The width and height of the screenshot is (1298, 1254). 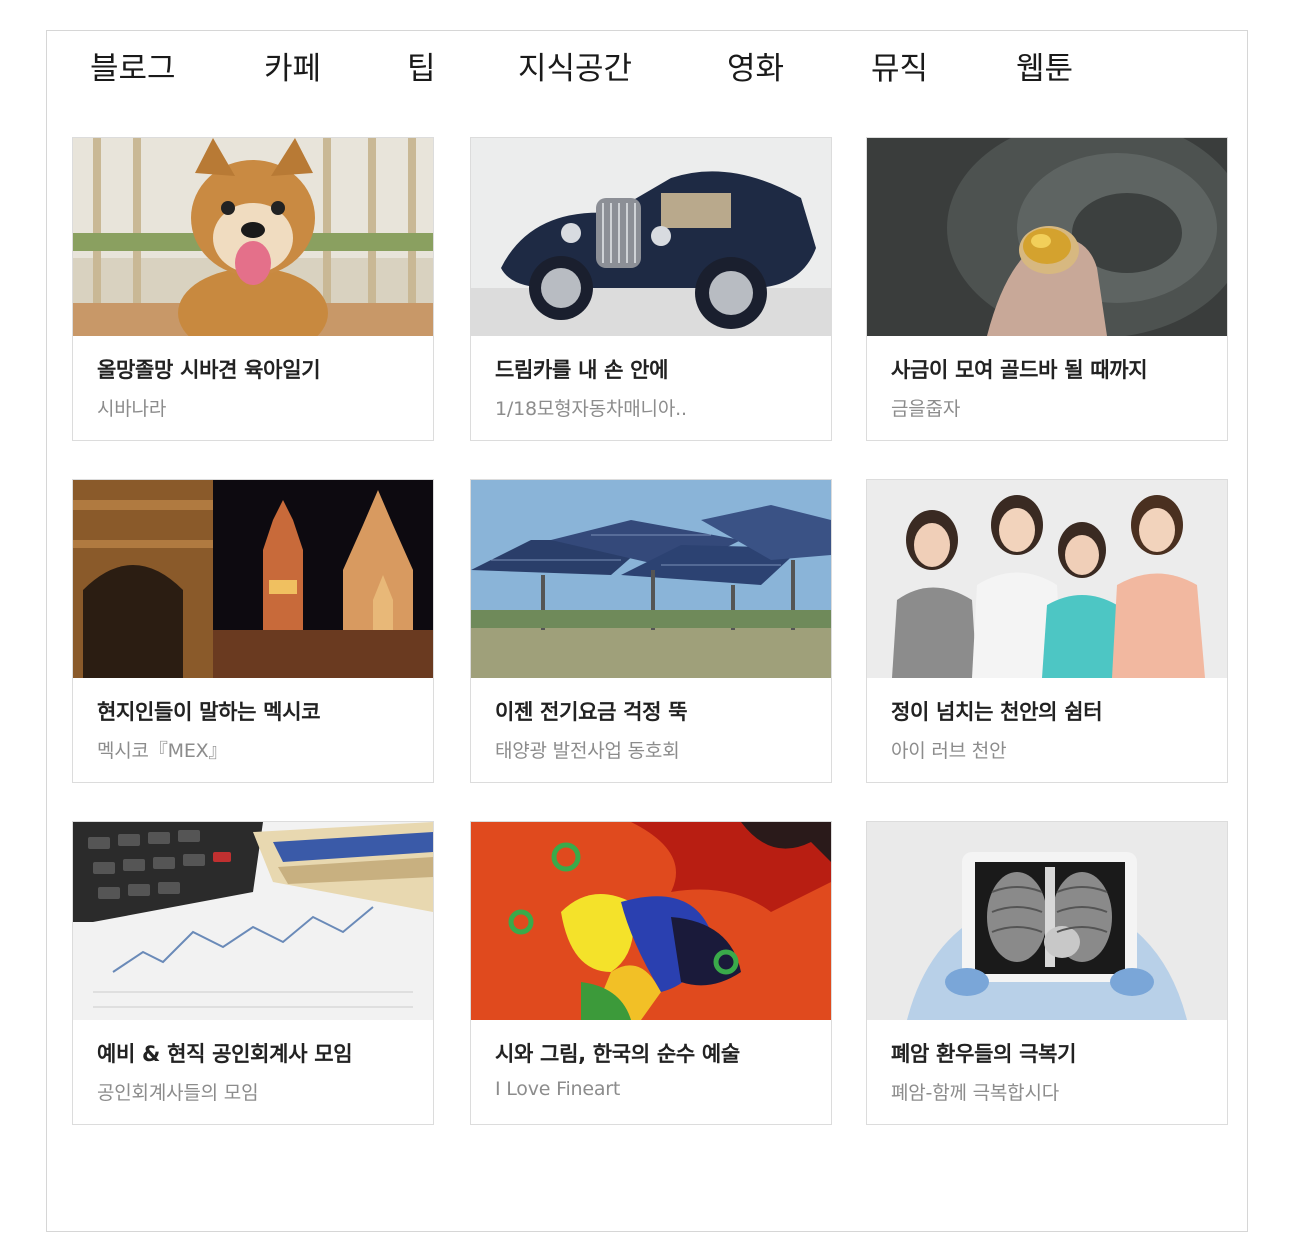 I want to click on card-shiba: 올망졸망 시바견 육아일기 시바나라, so click(x=253, y=289).